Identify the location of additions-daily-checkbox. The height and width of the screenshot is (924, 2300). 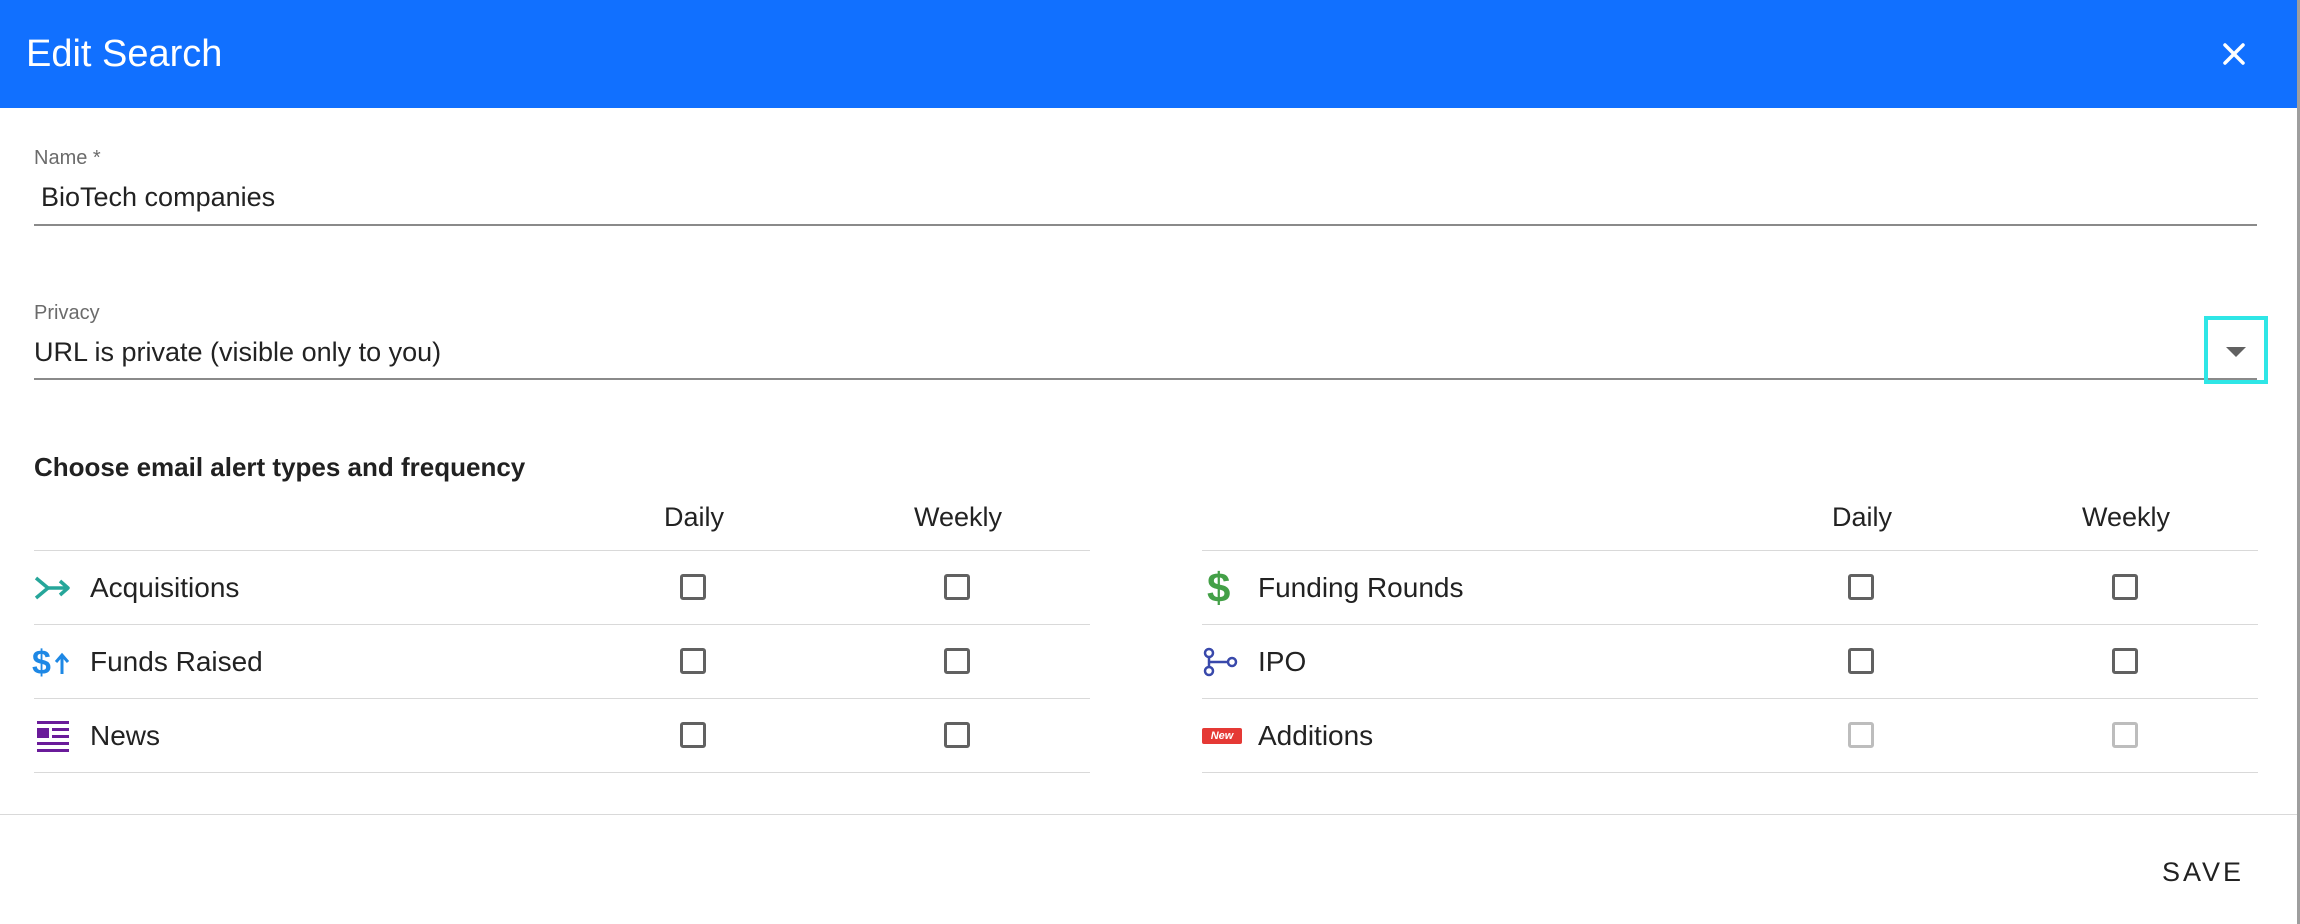
(1861, 735).